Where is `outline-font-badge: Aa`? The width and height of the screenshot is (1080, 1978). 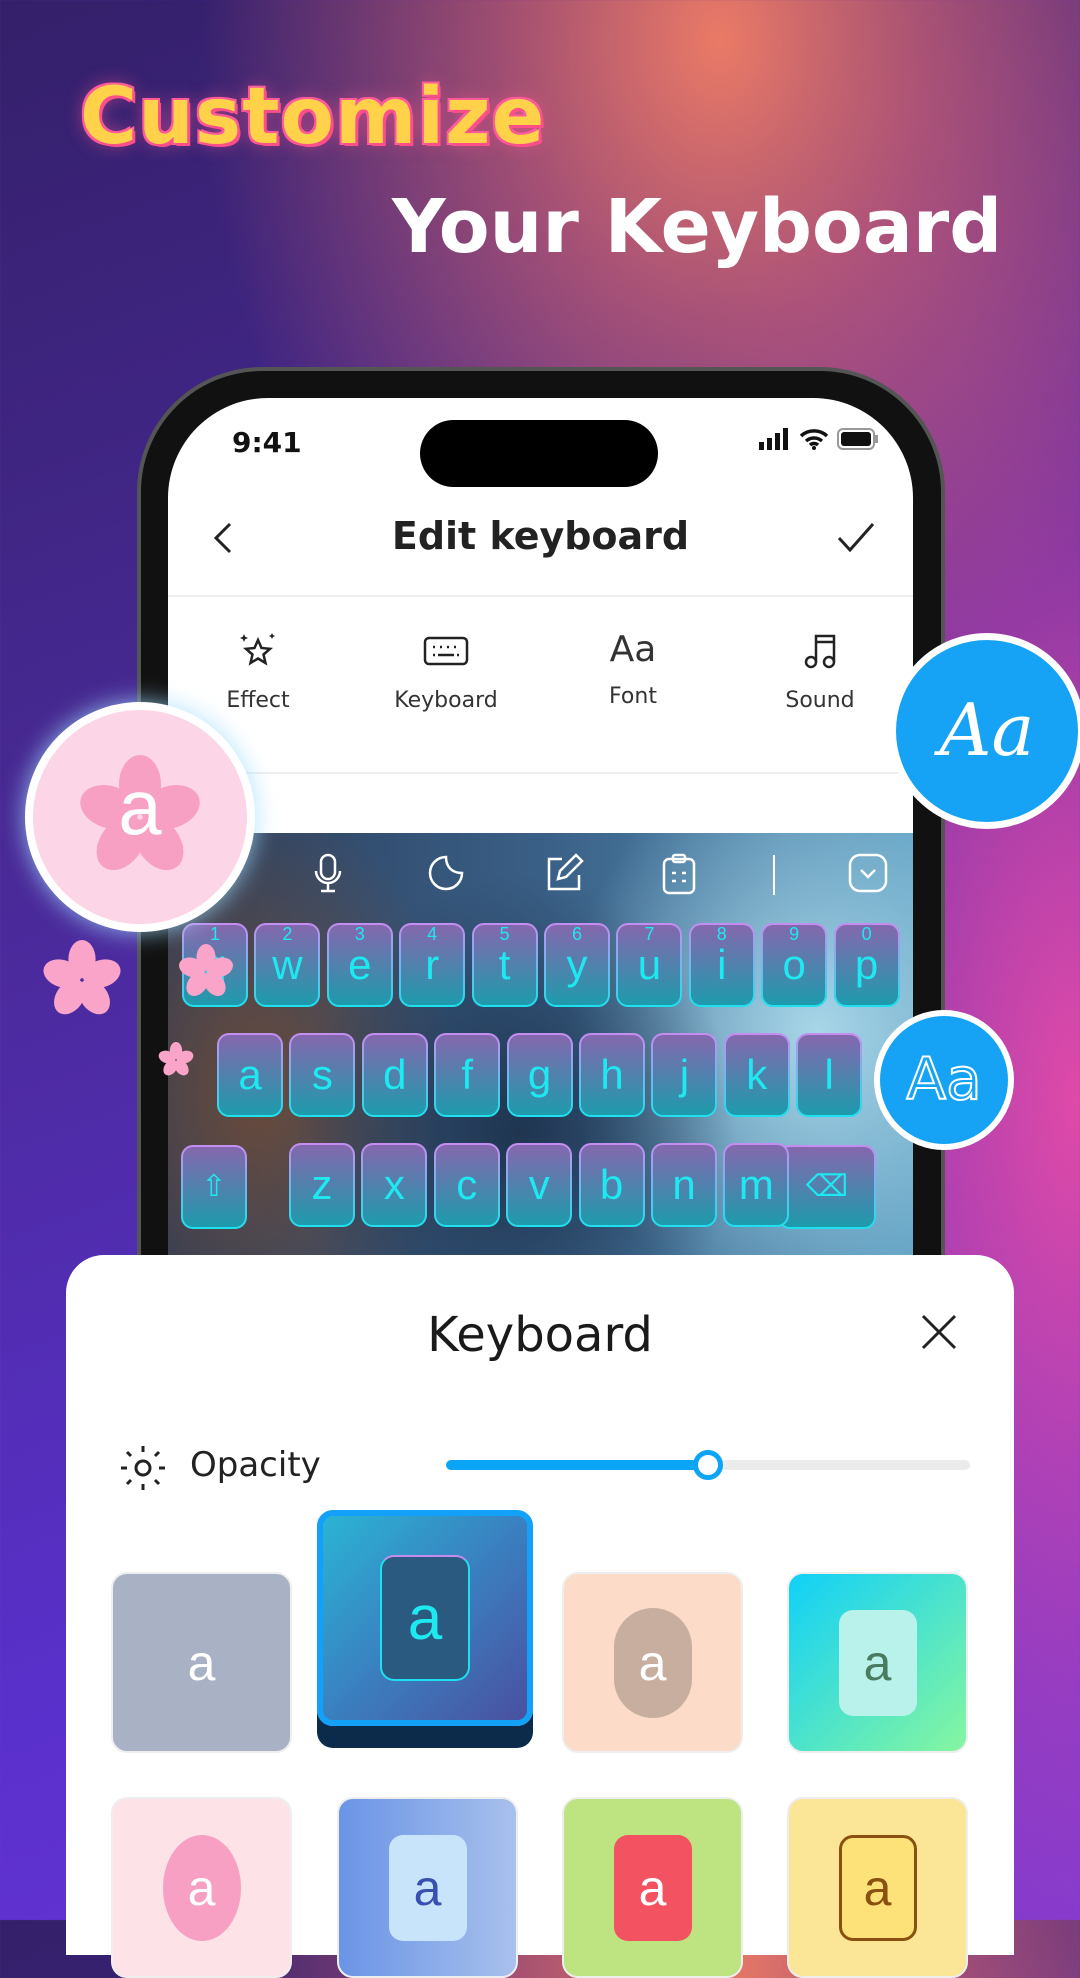 outline-font-badge: Aa is located at coordinates (944, 1080).